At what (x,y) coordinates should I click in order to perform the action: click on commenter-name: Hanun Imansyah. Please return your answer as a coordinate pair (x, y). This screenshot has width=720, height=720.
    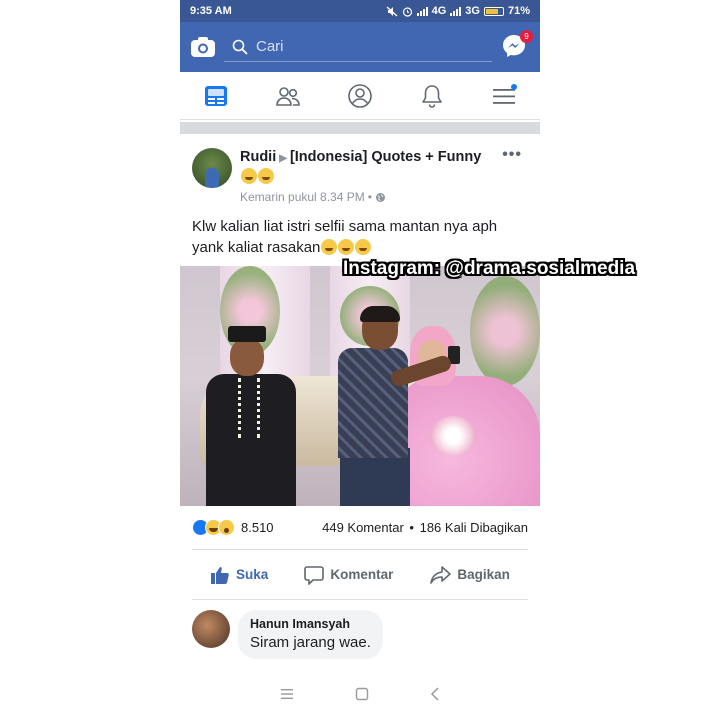
    Looking at the image, I should click on (310, 624).